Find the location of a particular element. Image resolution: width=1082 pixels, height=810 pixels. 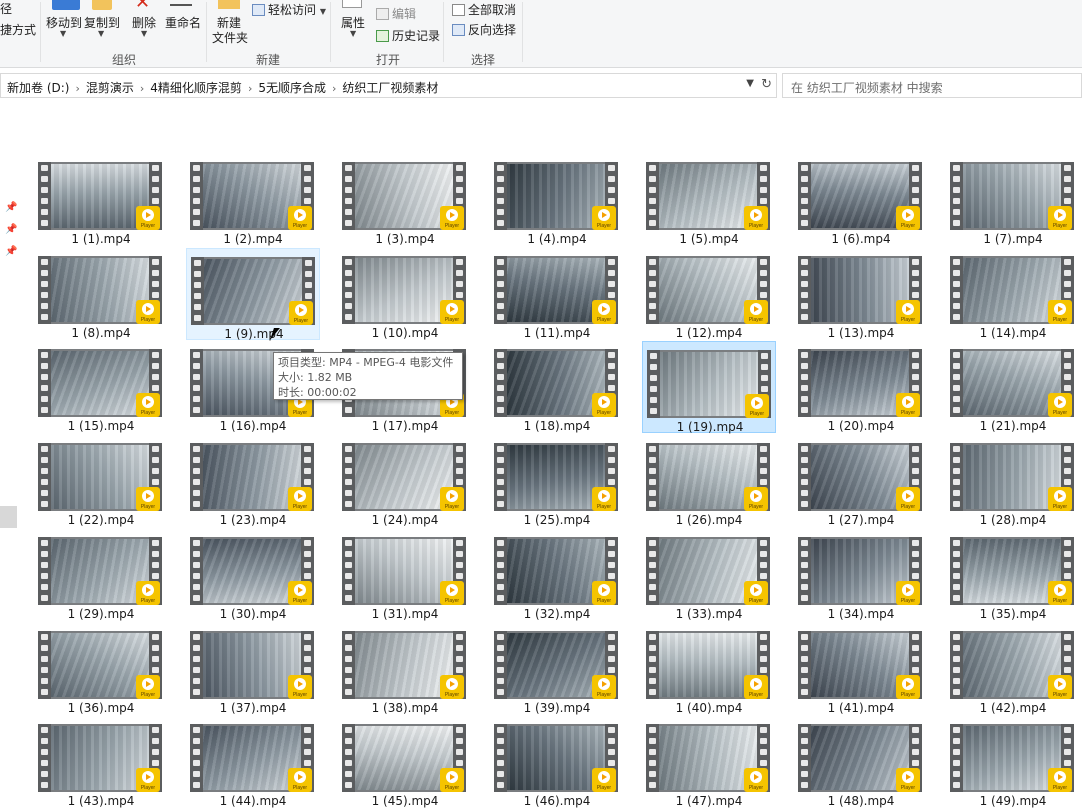

rename-button: 重命名 is located at coordinates (183, 22).